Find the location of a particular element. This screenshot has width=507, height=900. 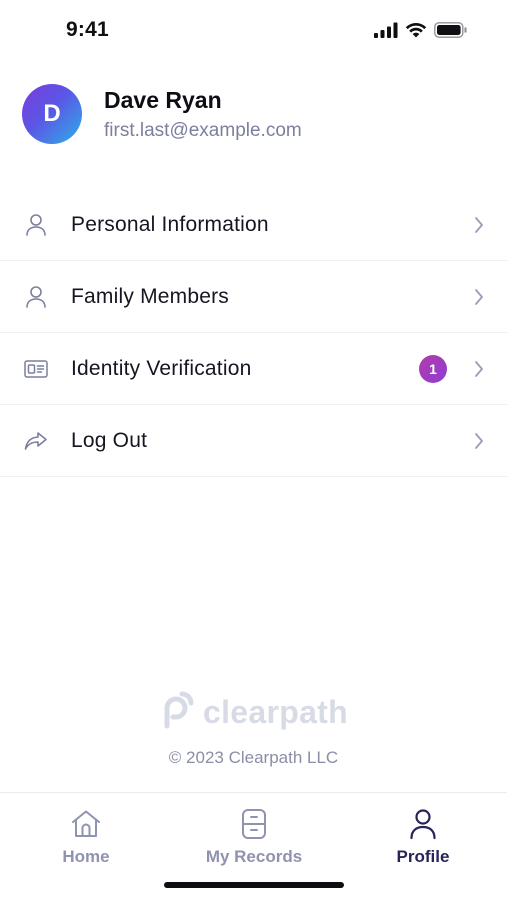

menu-item-log-out: Log Out is located at coordinates (253, 441).